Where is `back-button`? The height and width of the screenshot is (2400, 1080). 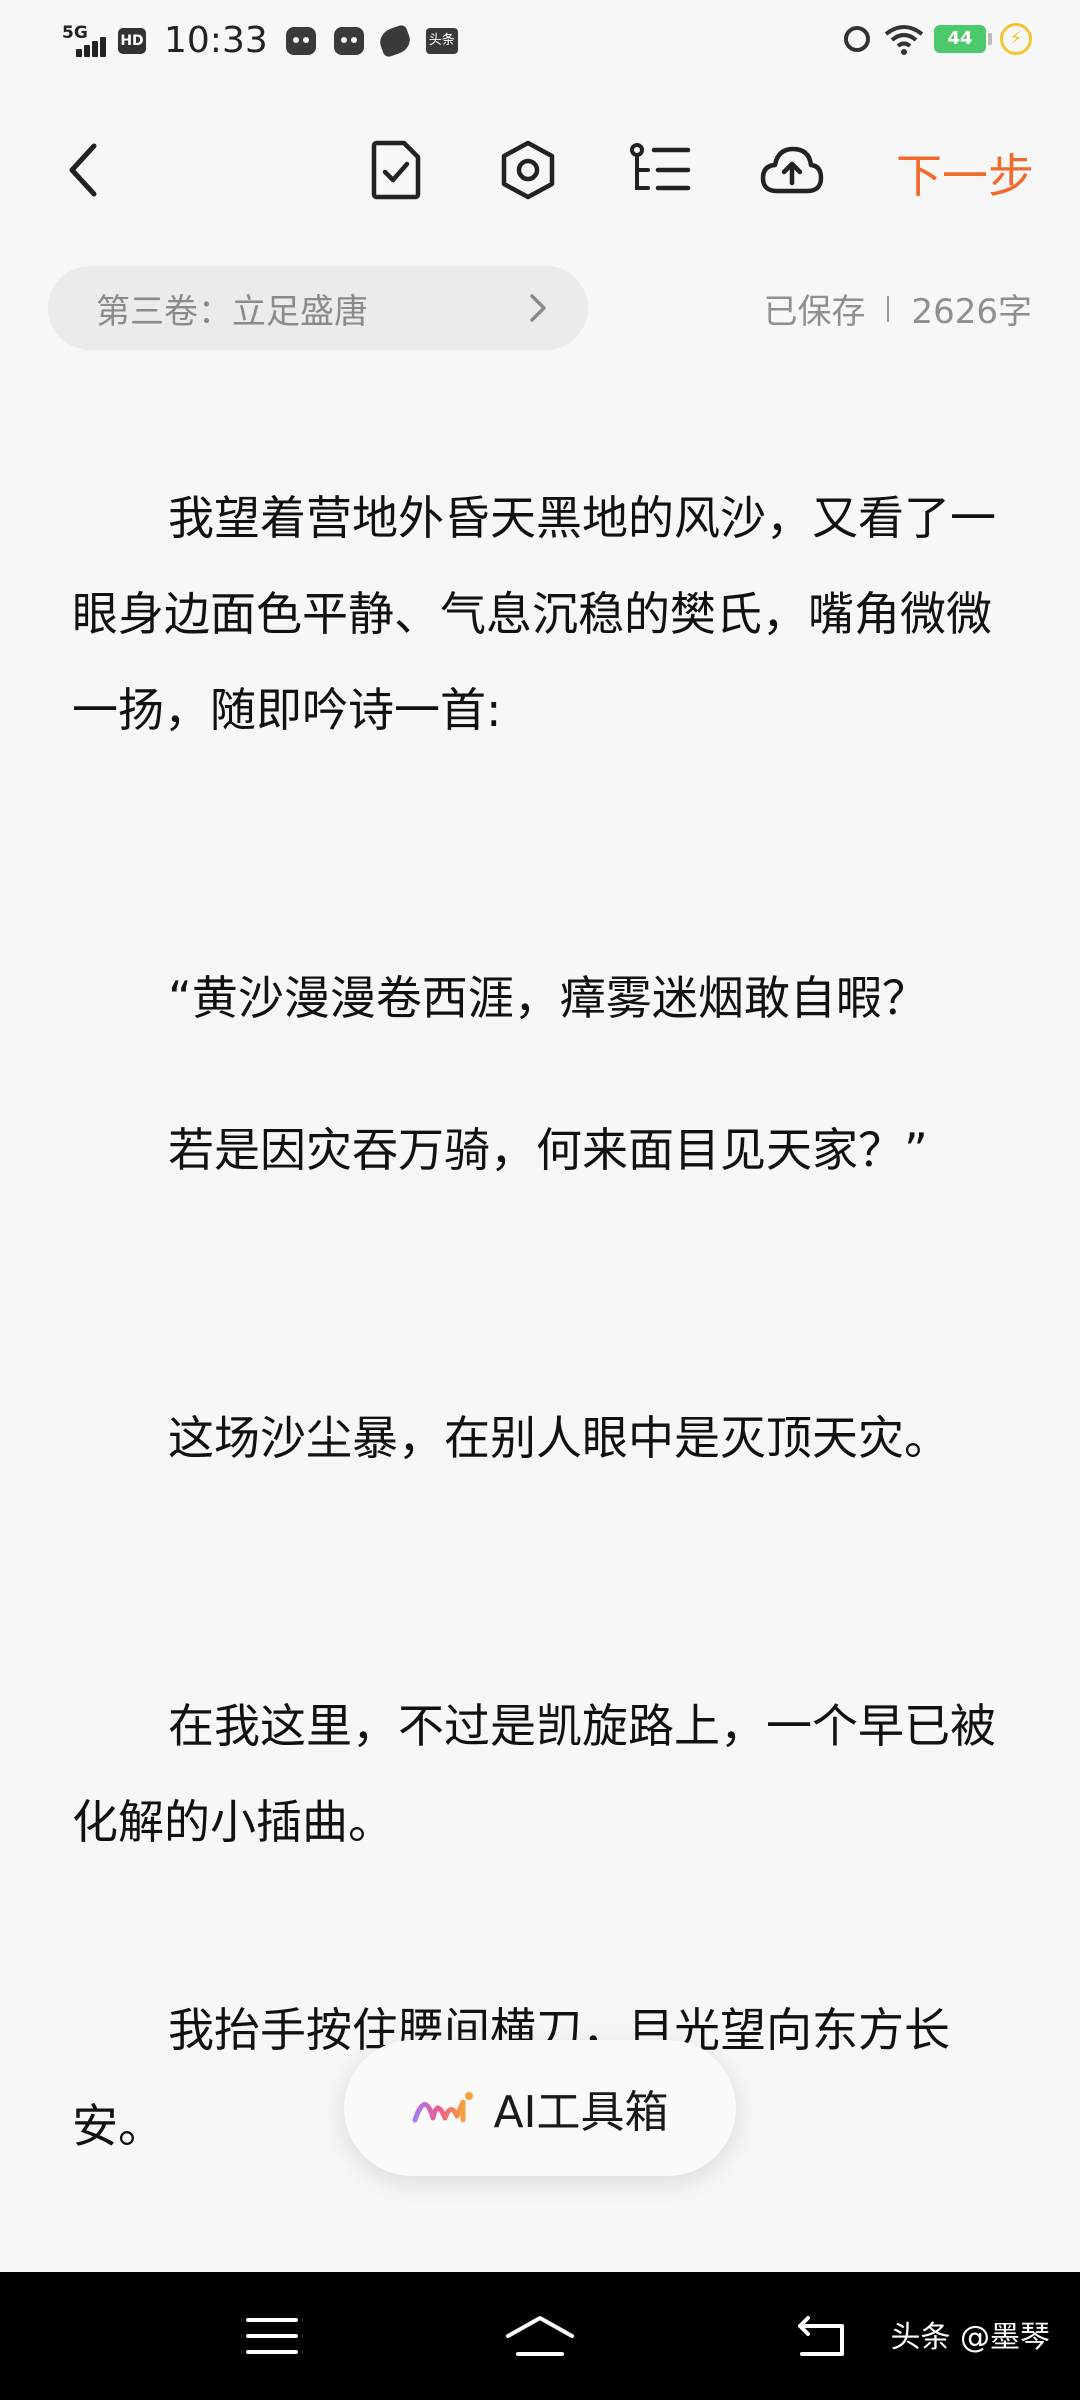
back-button is located at coordinates (84, 170).